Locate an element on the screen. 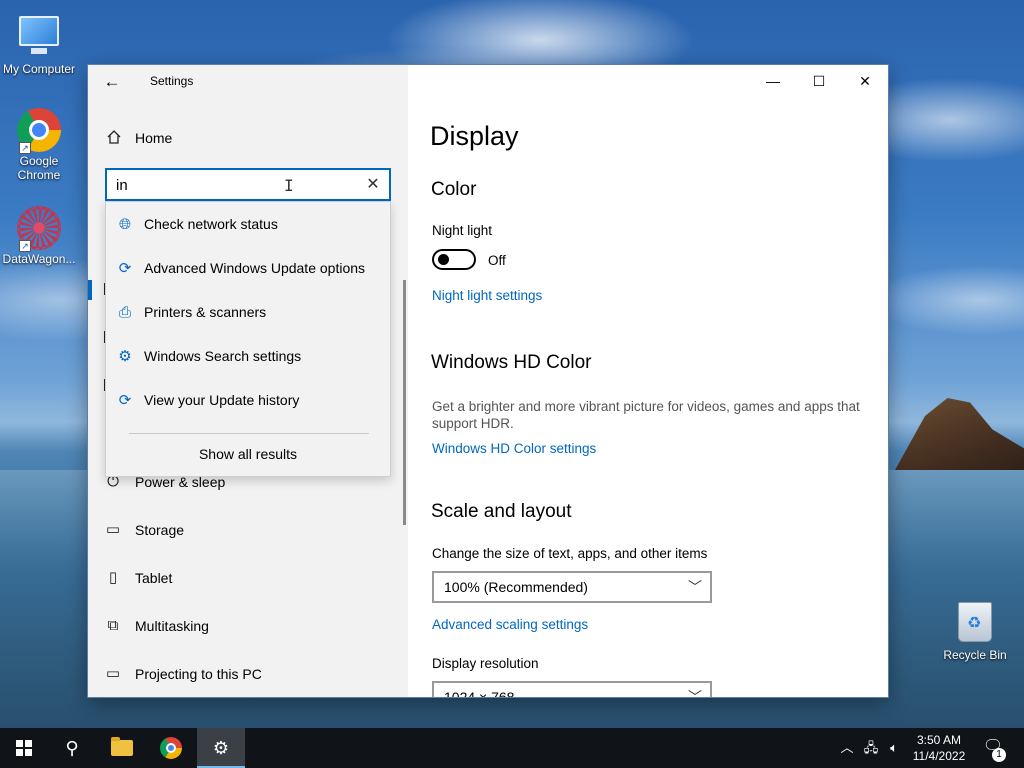 This screenshot has width=1024, height=768. resolution-select: 1024 × 768 ﹀ is located at coordinates (572, 689).